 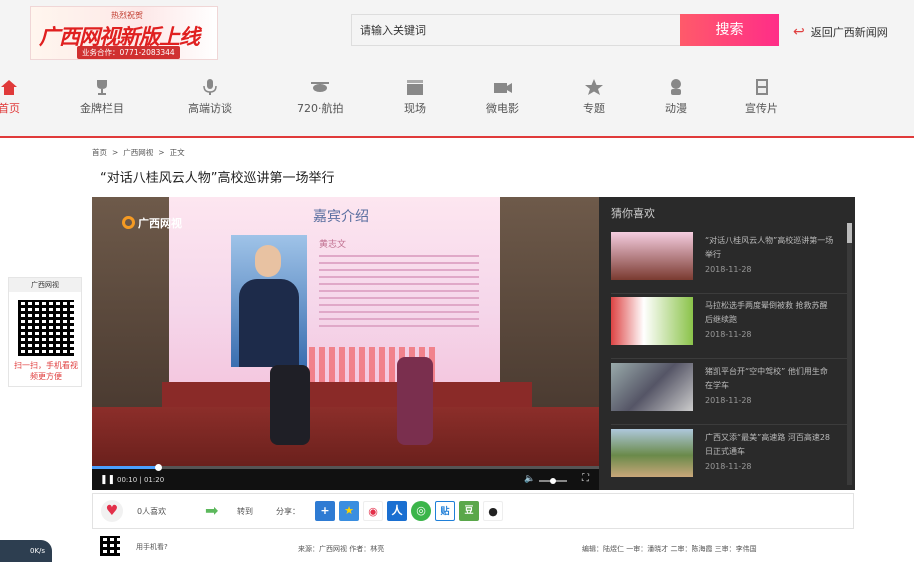 What do you see at coordinates (141, 480) in the screenshot?
I see `time-display: 00:10 | 01:20` at bounding box center [141, 480].